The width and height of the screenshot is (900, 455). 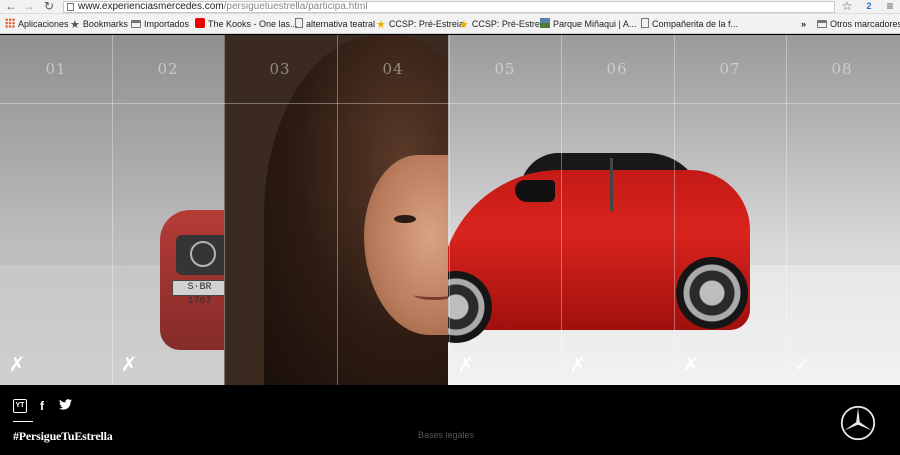 What do you see at coordinates (29, 7) in the screenshot?
I see `forward-button: →` at bounding box center [29, 7].